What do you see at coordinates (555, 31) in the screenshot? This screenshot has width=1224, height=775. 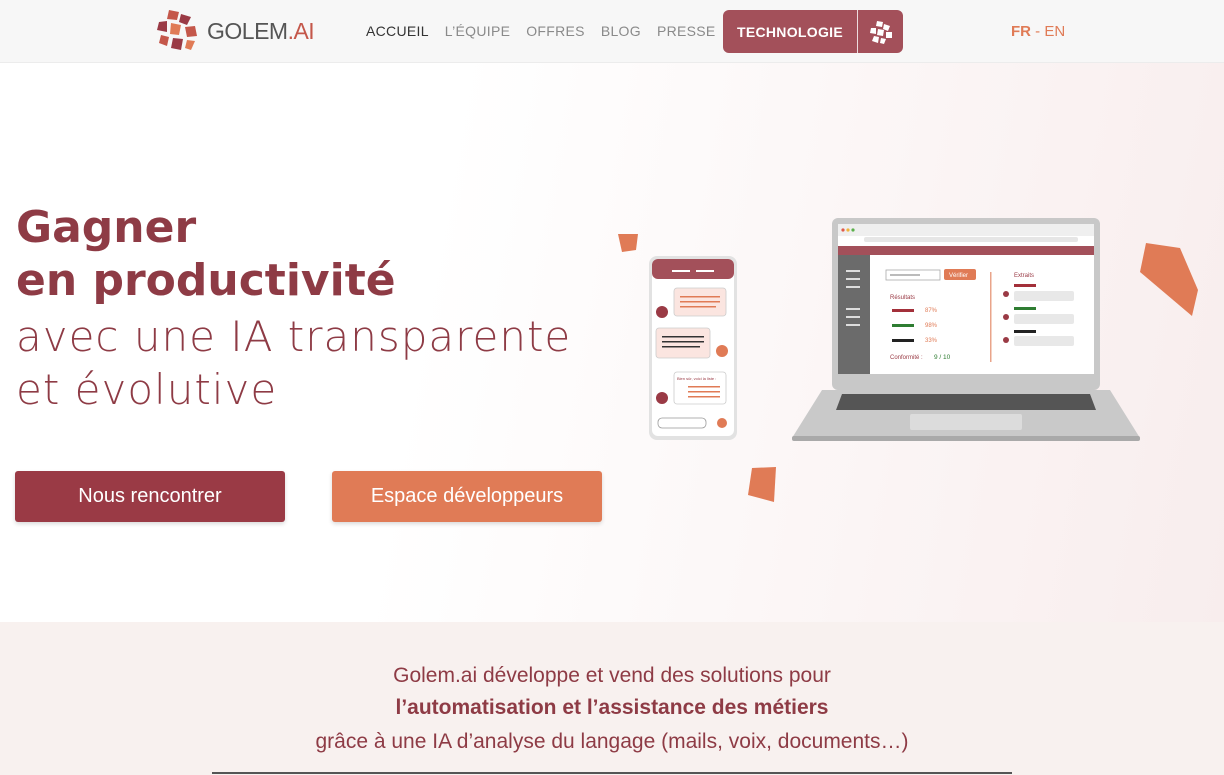 I see `nav-item-offres: OFFRES` at bounding box center [555, 31].